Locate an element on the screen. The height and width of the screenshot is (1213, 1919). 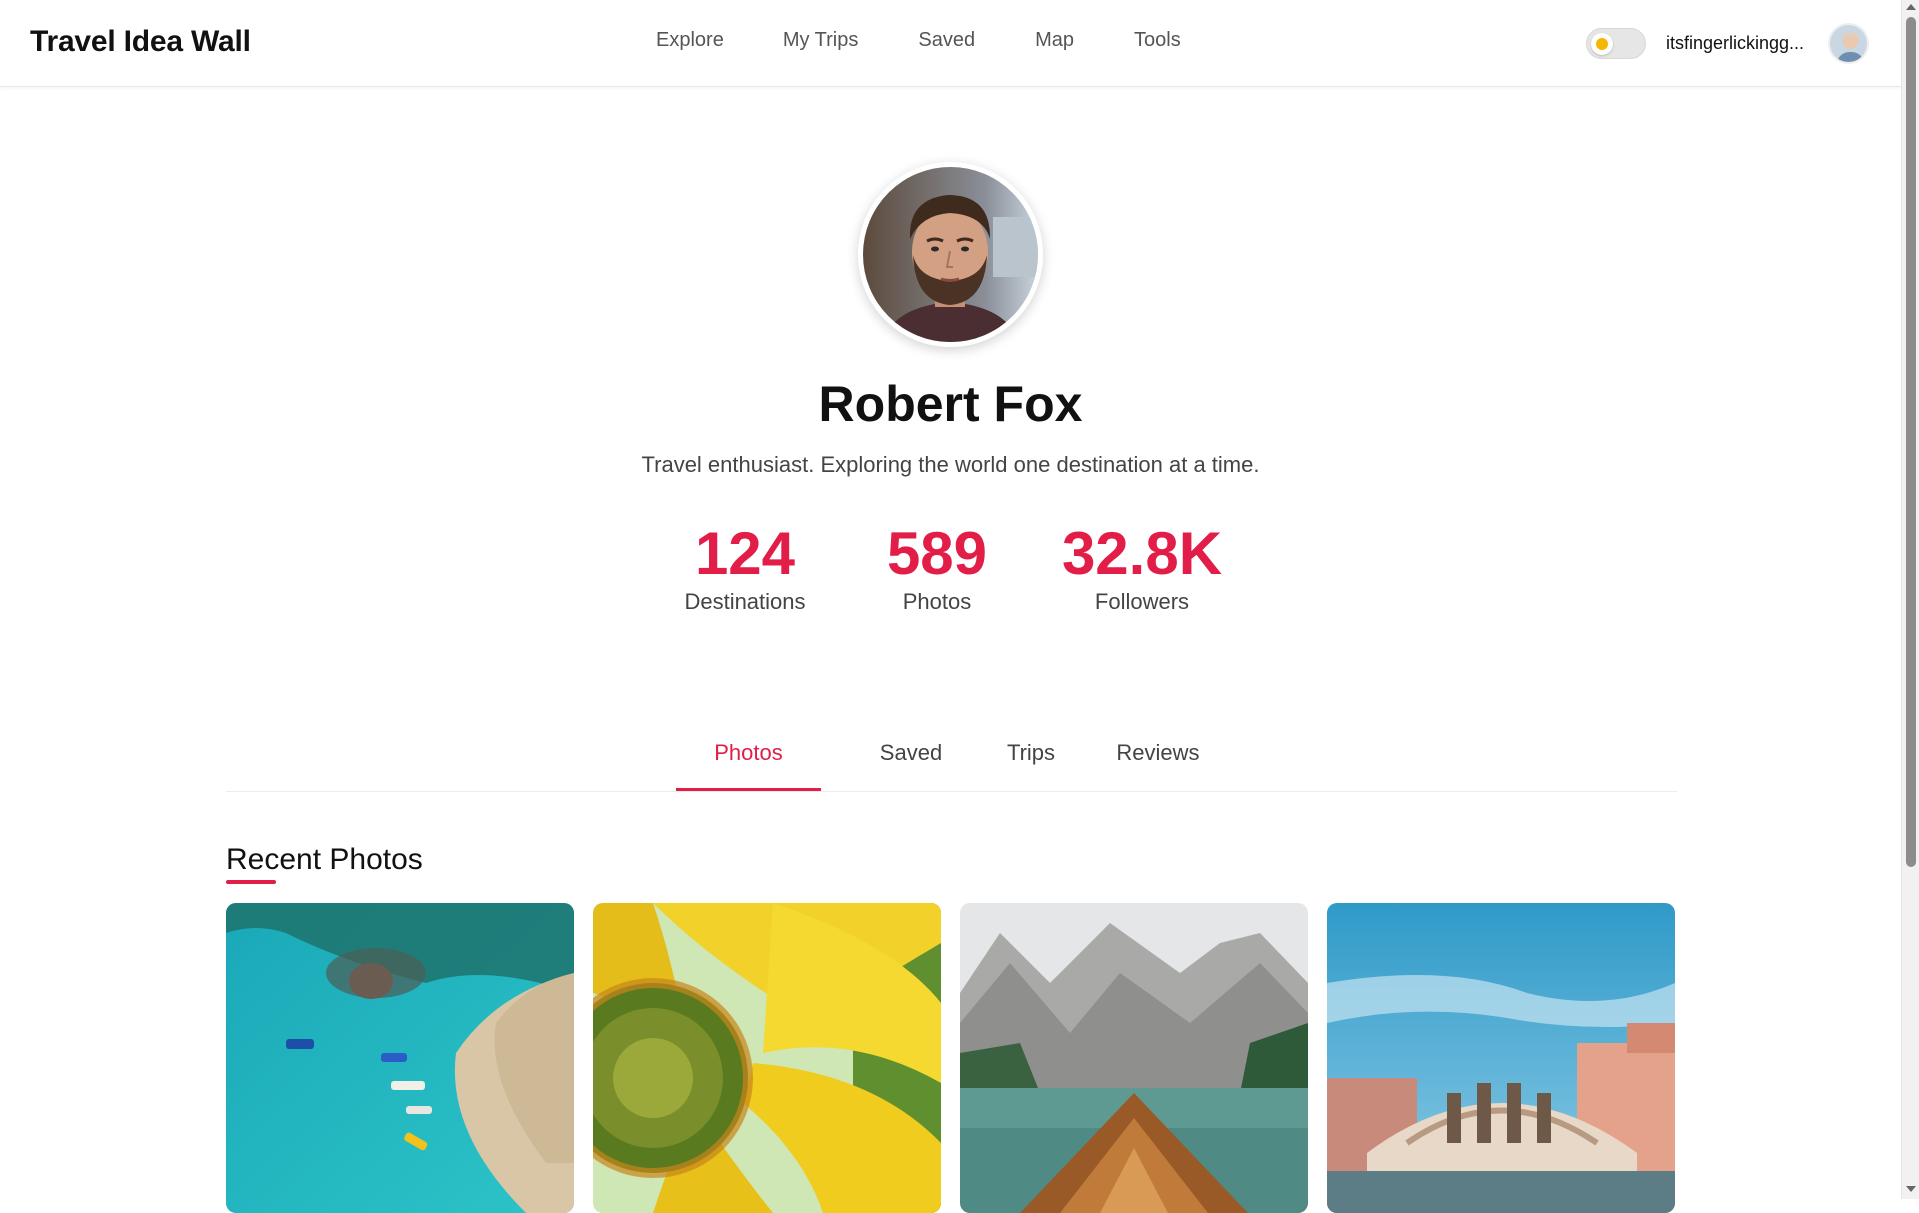
nav-map: Map is located at coordinates (1054, 40).